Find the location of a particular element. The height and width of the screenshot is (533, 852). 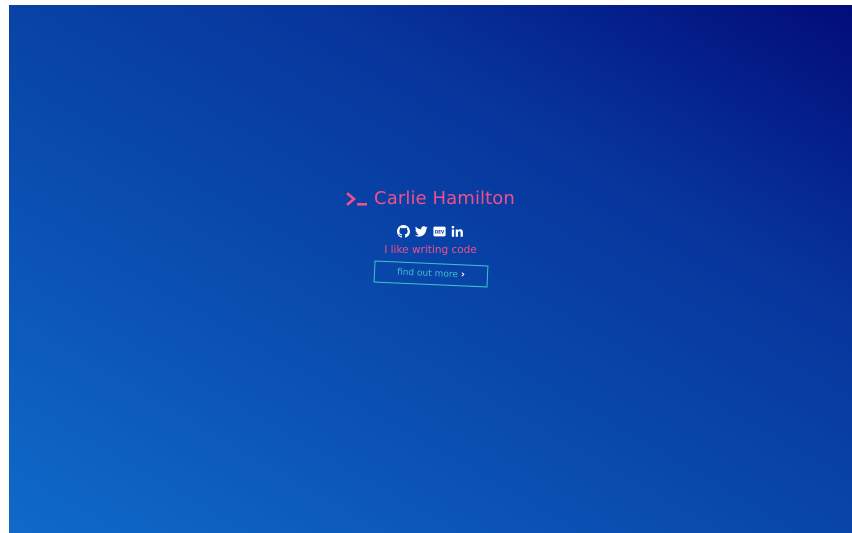

terminal-prompt-icon is located at coordinates (357, 199).